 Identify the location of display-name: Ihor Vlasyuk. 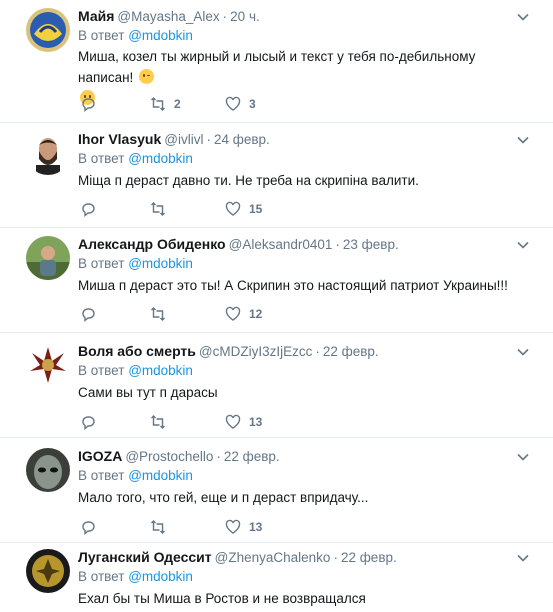
(119, 139).